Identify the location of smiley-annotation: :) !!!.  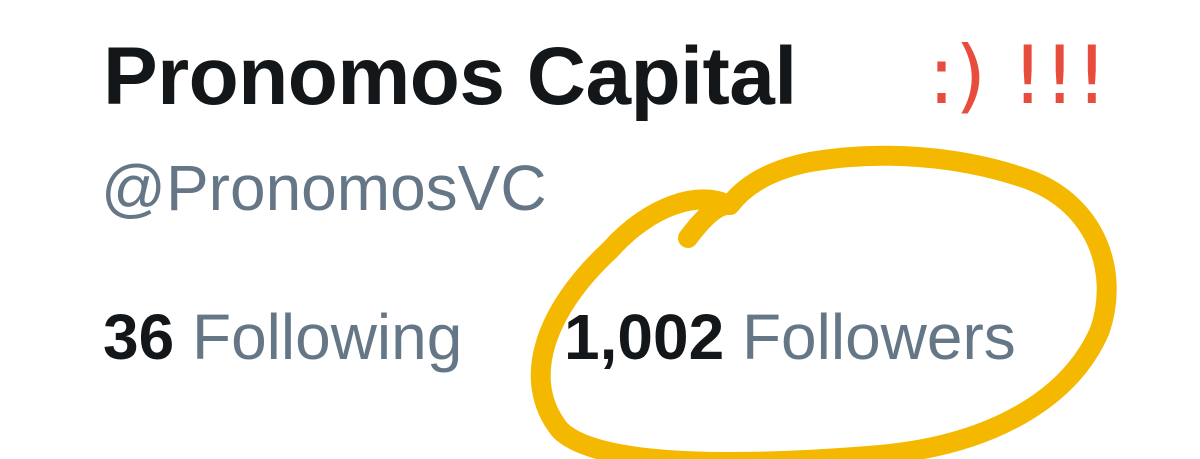
(1018, 75).